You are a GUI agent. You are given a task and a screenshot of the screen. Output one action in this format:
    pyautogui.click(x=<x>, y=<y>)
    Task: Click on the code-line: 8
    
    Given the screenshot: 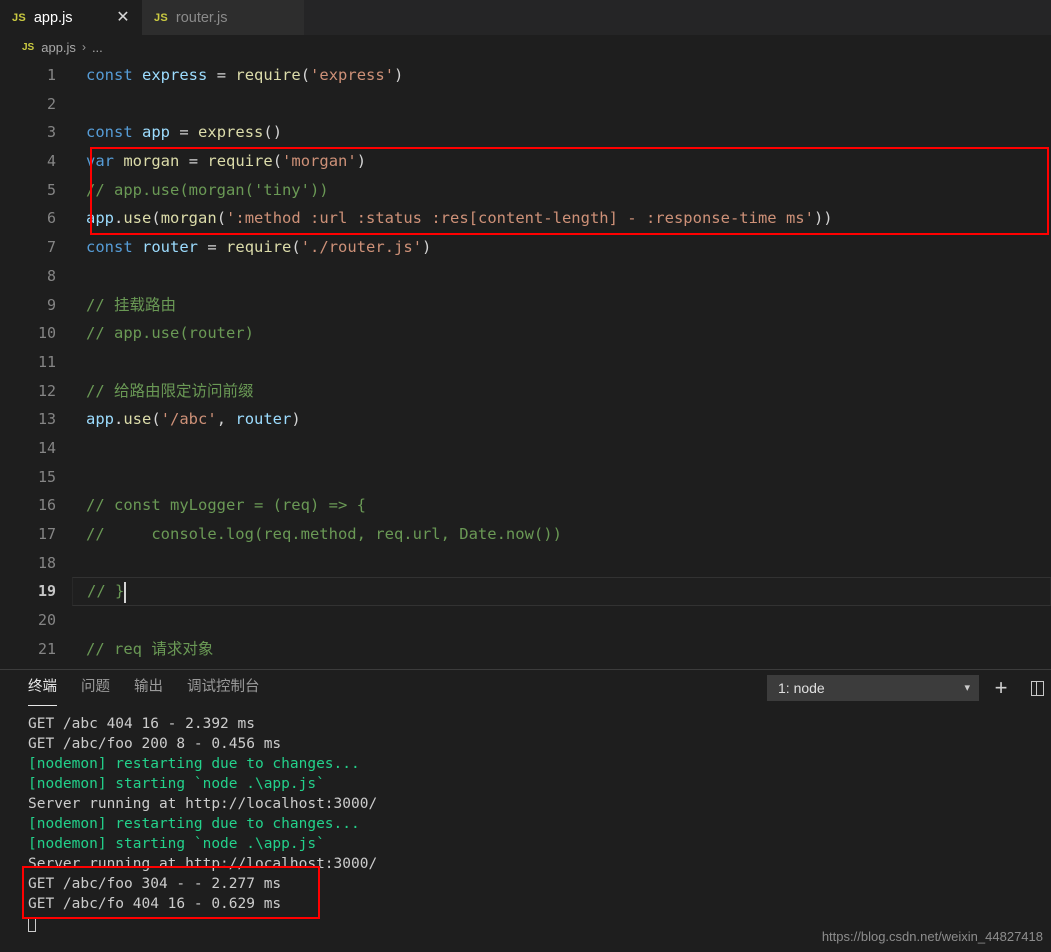 What is the action you would take?
    pyautogui.click(x=525, y=276)
    